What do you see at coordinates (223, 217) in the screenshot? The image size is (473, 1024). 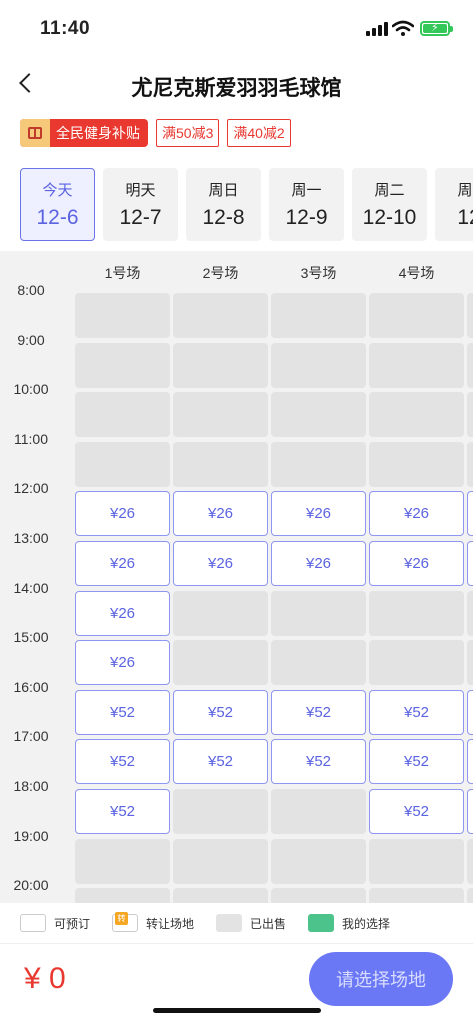 I see `date-tab-date: 12-8` at bounding box center [223, 217].